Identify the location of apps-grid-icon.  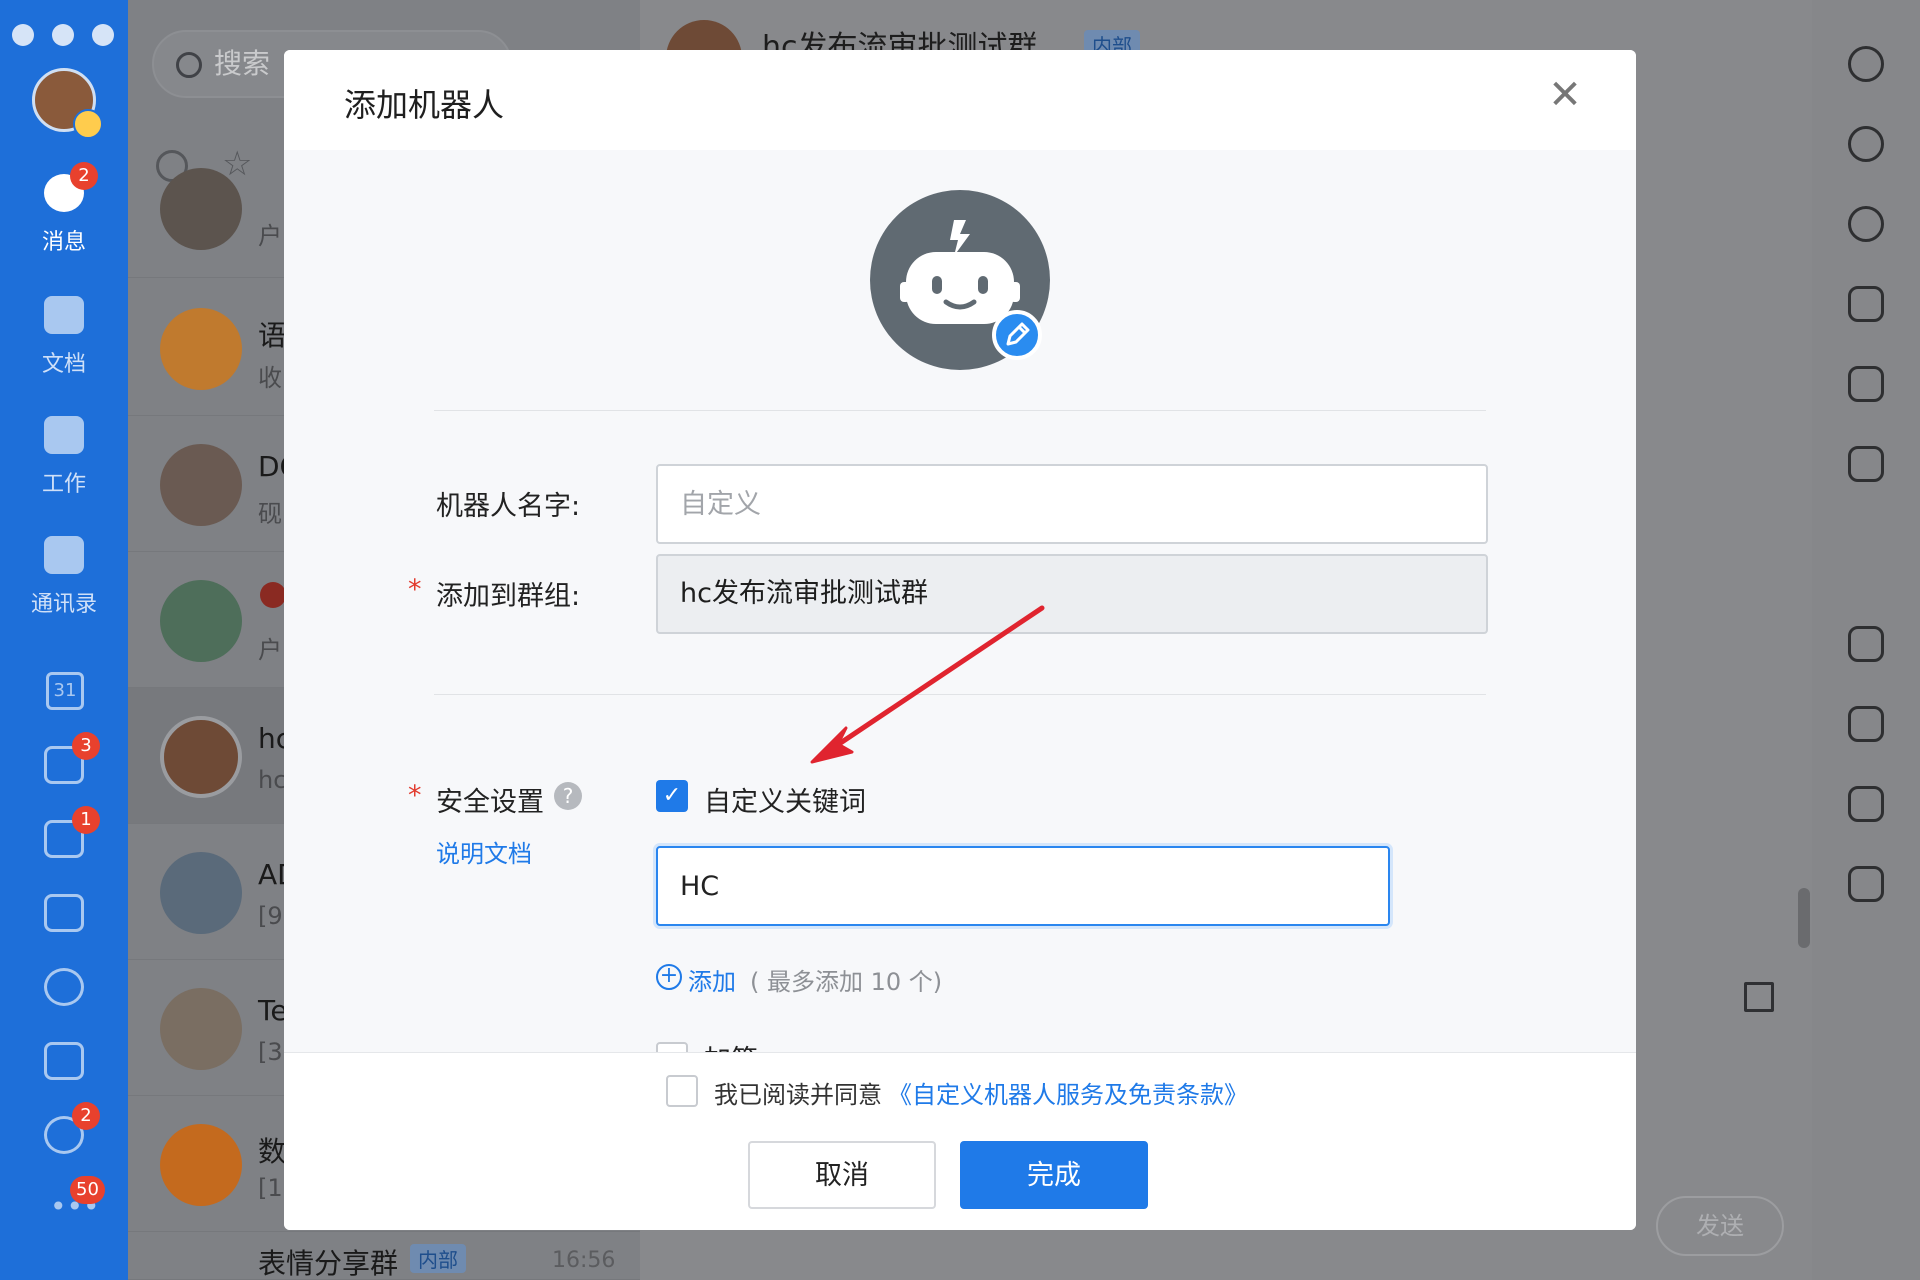
(64, 435).